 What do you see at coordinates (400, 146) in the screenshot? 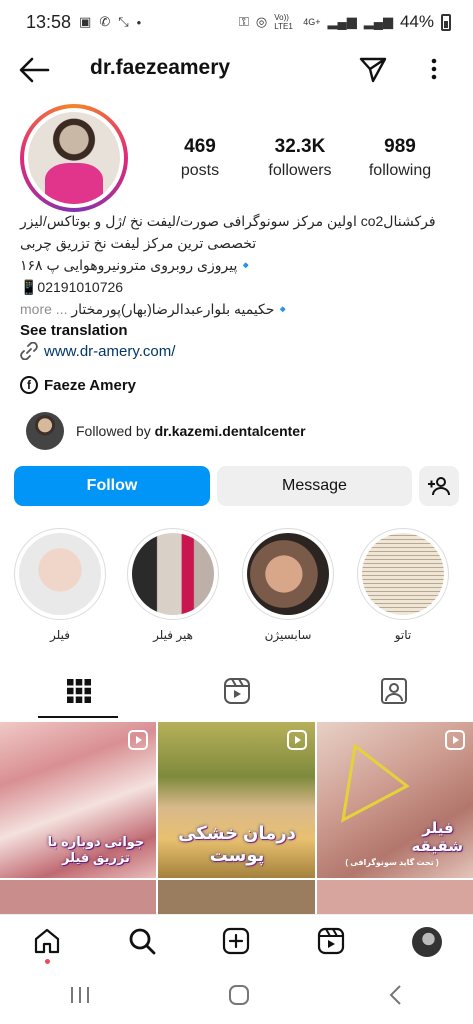
I see `stat-following-count: 989` at bounding box center [400, 146].